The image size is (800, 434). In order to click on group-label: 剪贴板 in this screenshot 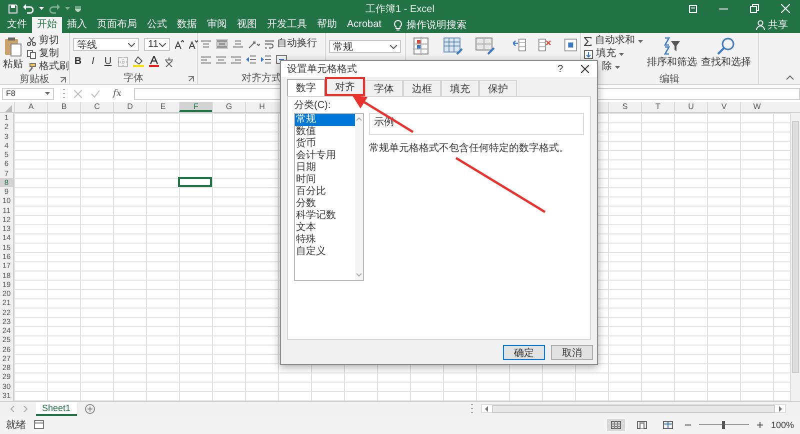, I will do `click(35, 79)`.